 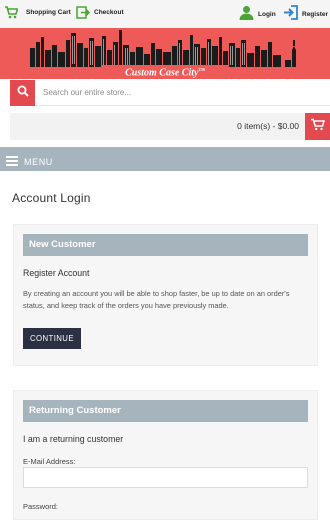 What do you see at coordinates (52, 338) in the screenshot?
I see `continue-button: CONTINUE` at bounding box center [52, 338].